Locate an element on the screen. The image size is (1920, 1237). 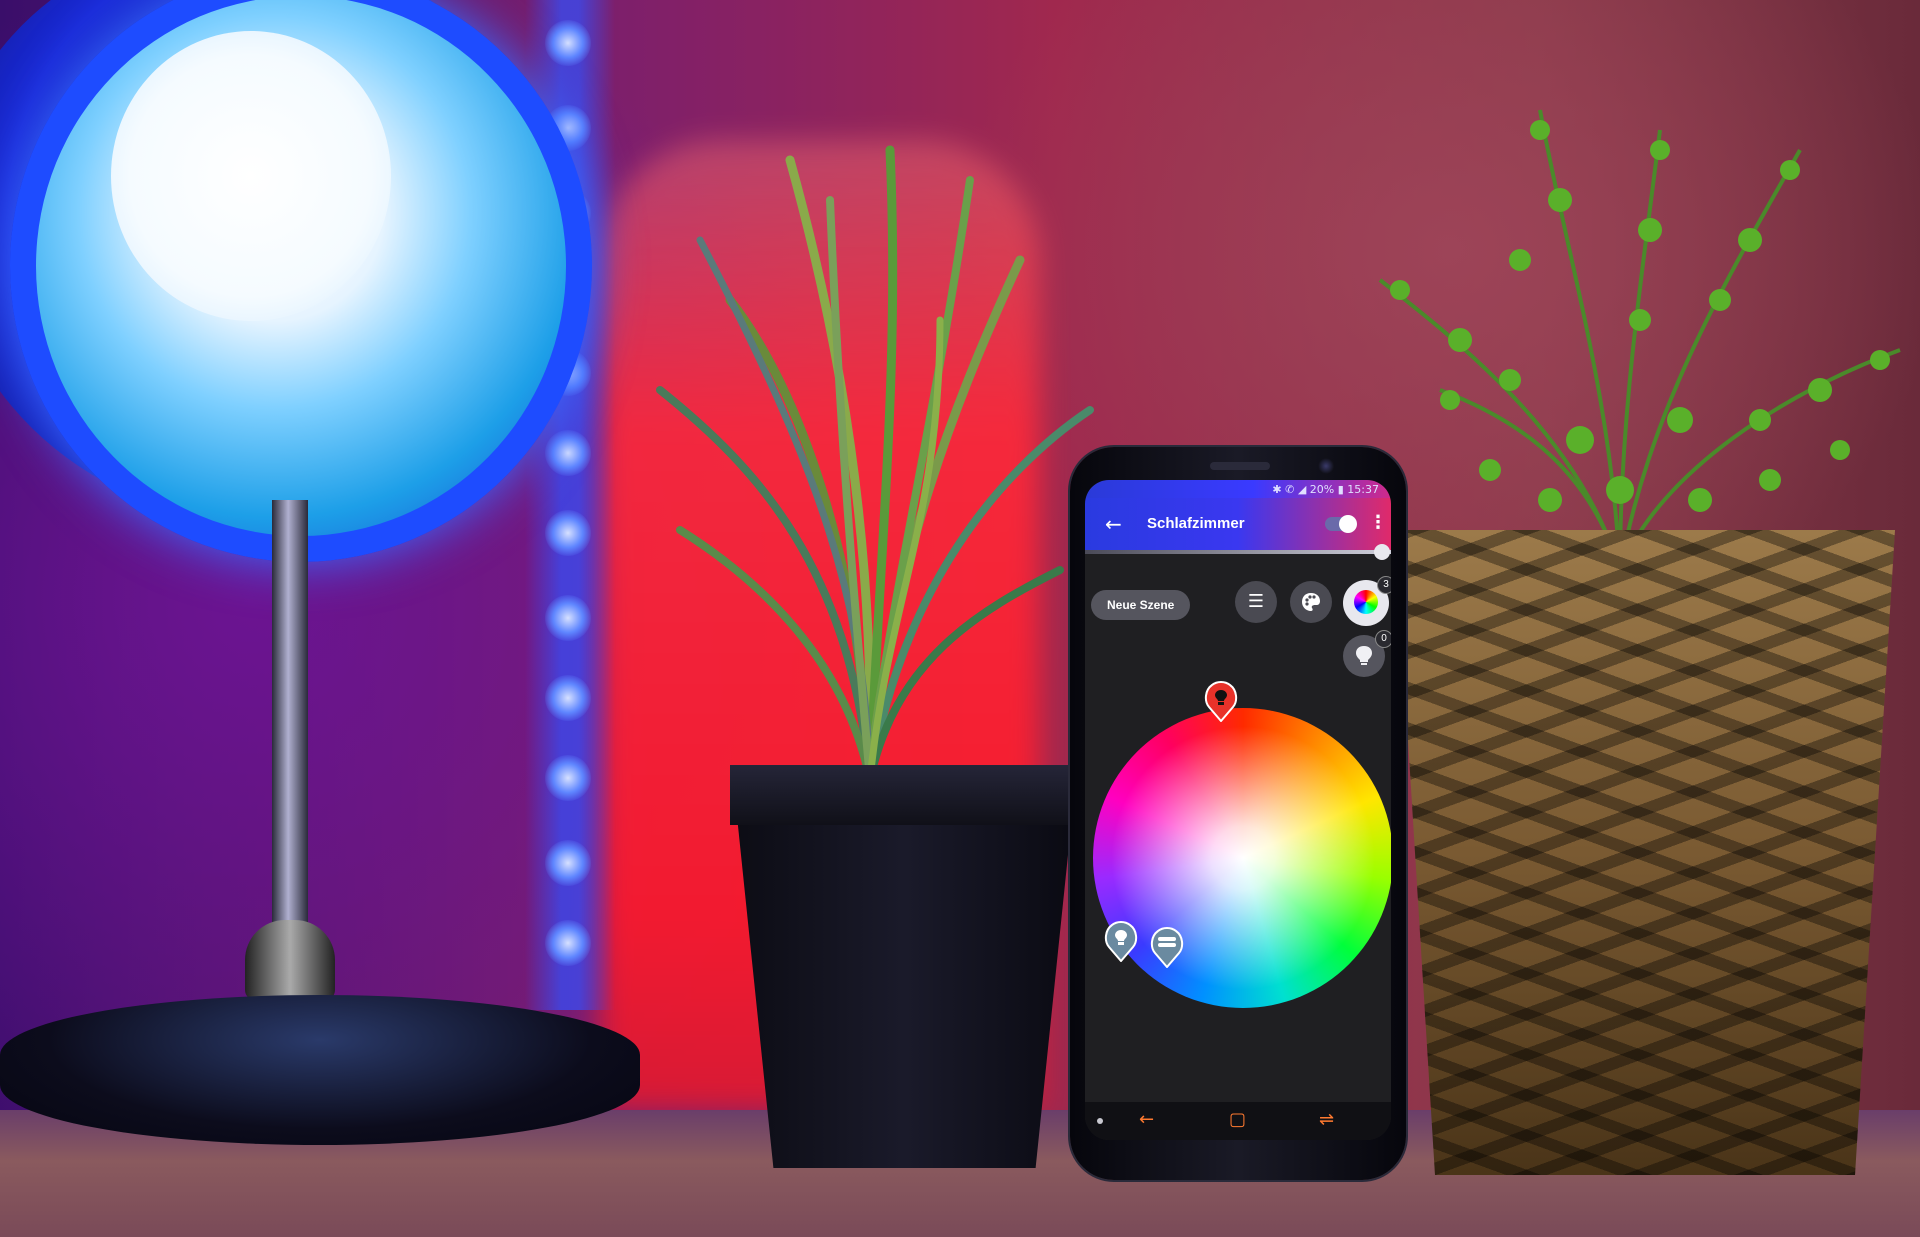
page-title: Schlafzimmer is located at coordinates (1196, 523).